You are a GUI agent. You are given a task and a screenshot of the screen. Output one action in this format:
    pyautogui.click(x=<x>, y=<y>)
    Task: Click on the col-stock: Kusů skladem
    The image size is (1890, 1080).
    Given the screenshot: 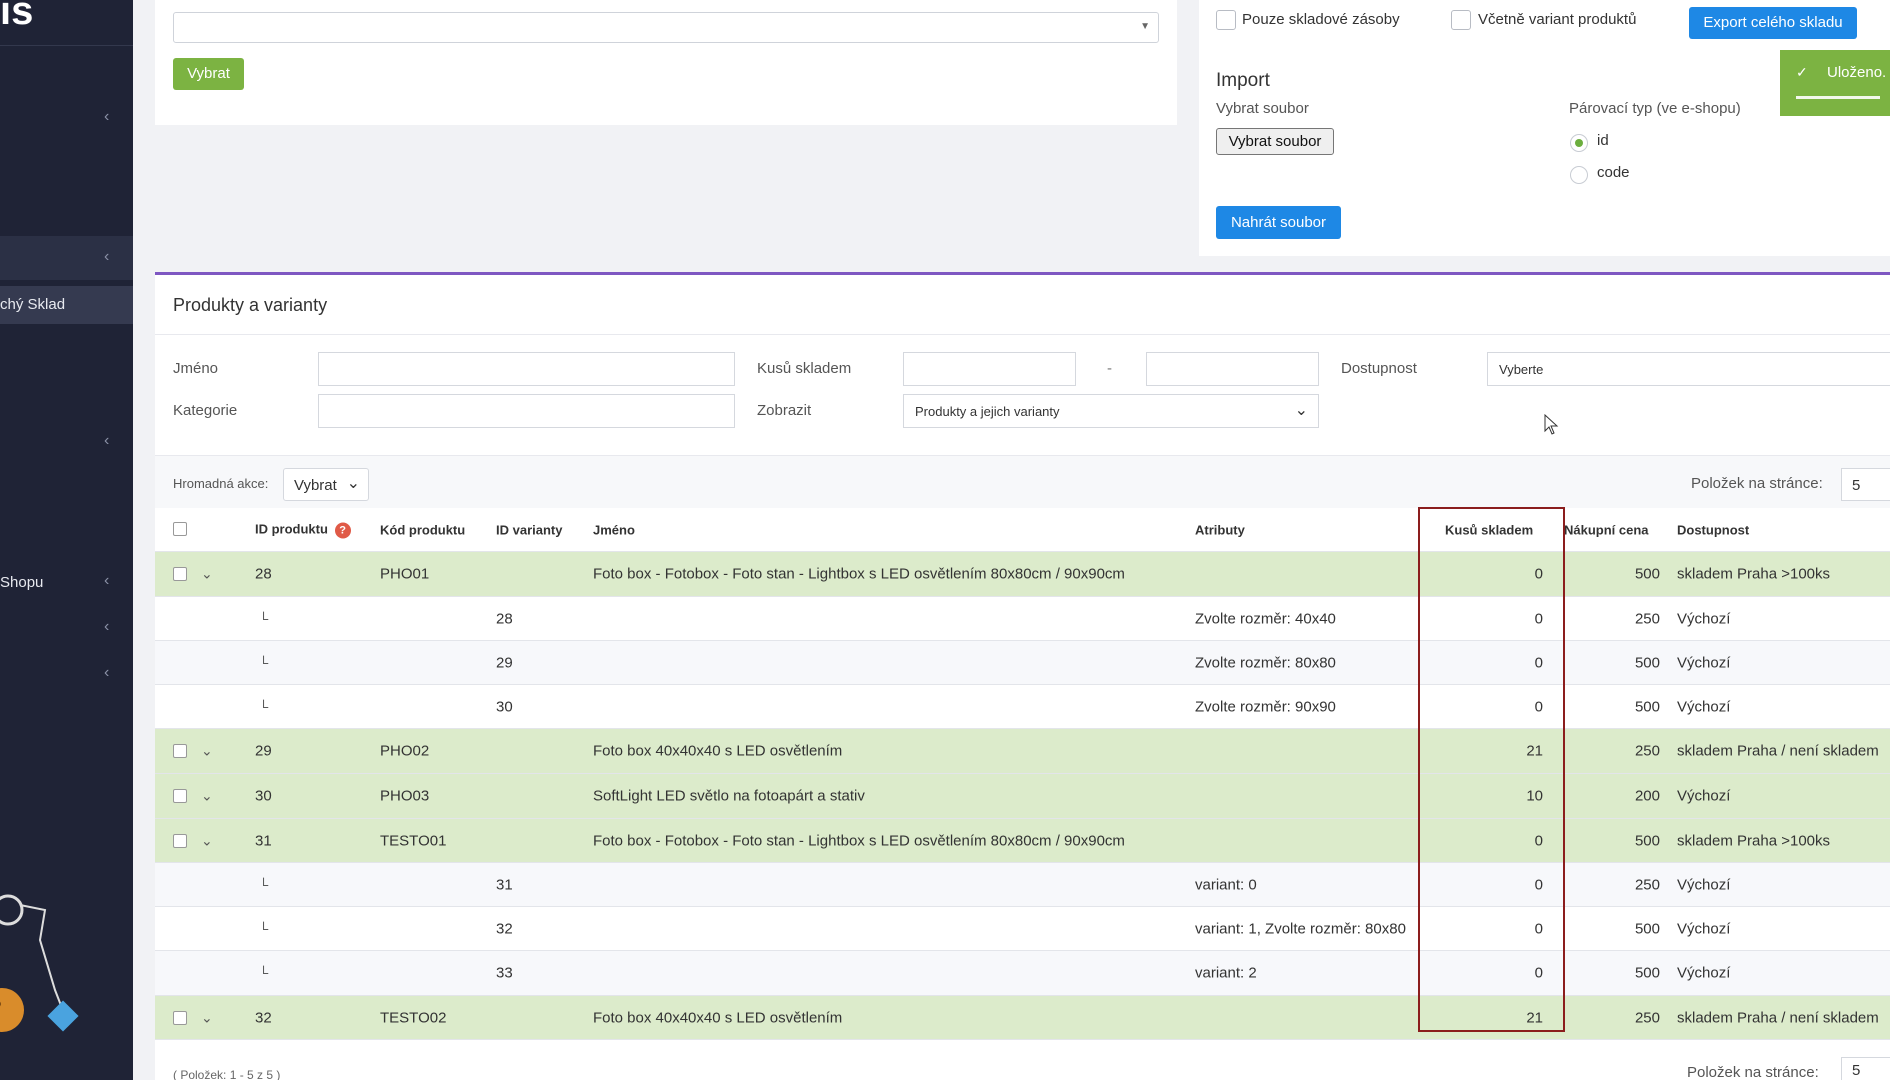 What is the action you would take?
    pyautogui.click(x=1489, y=529)
    